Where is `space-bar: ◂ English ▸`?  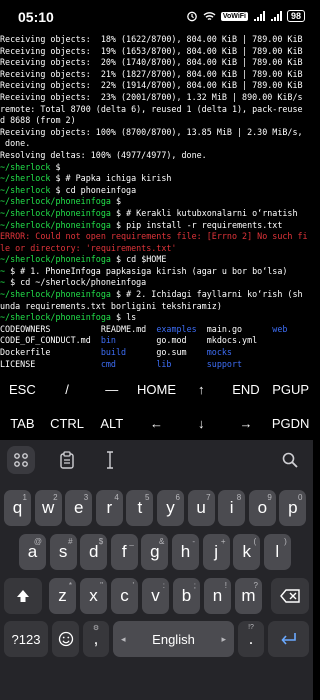 space-bar: ◂ English ▸ is located at coordinates (173, 639).